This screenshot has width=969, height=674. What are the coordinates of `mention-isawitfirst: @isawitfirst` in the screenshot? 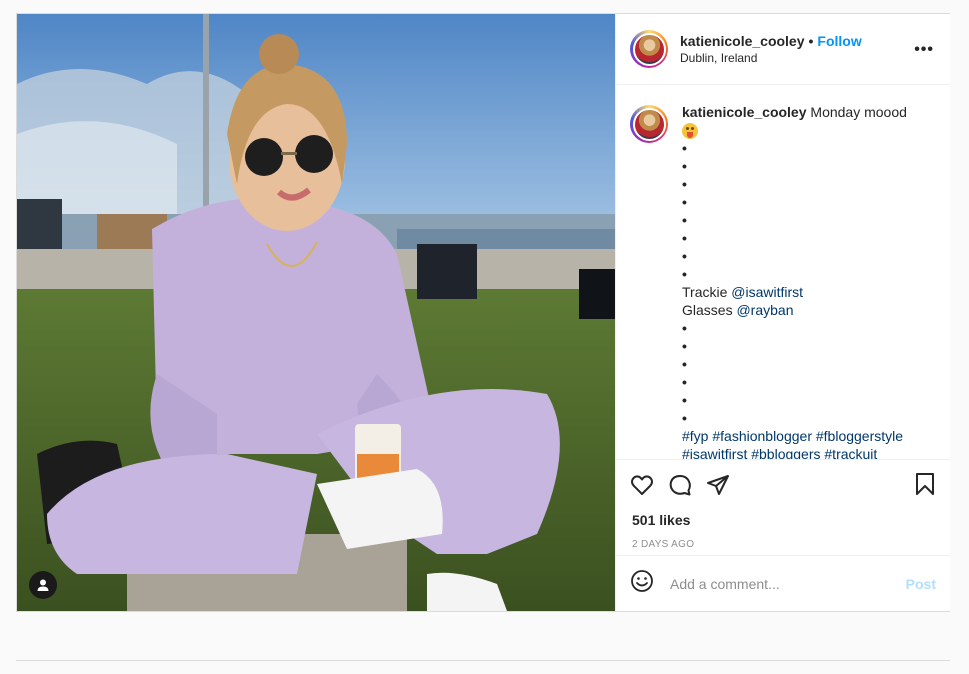 It's located at (767, 292).